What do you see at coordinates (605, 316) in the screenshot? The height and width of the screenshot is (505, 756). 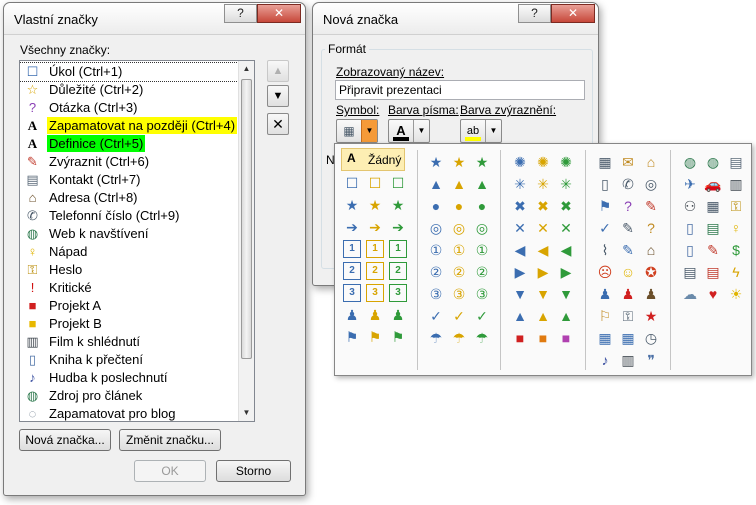 I see `object-symbol-icon: ⚐` at bounding box center [605, 316].